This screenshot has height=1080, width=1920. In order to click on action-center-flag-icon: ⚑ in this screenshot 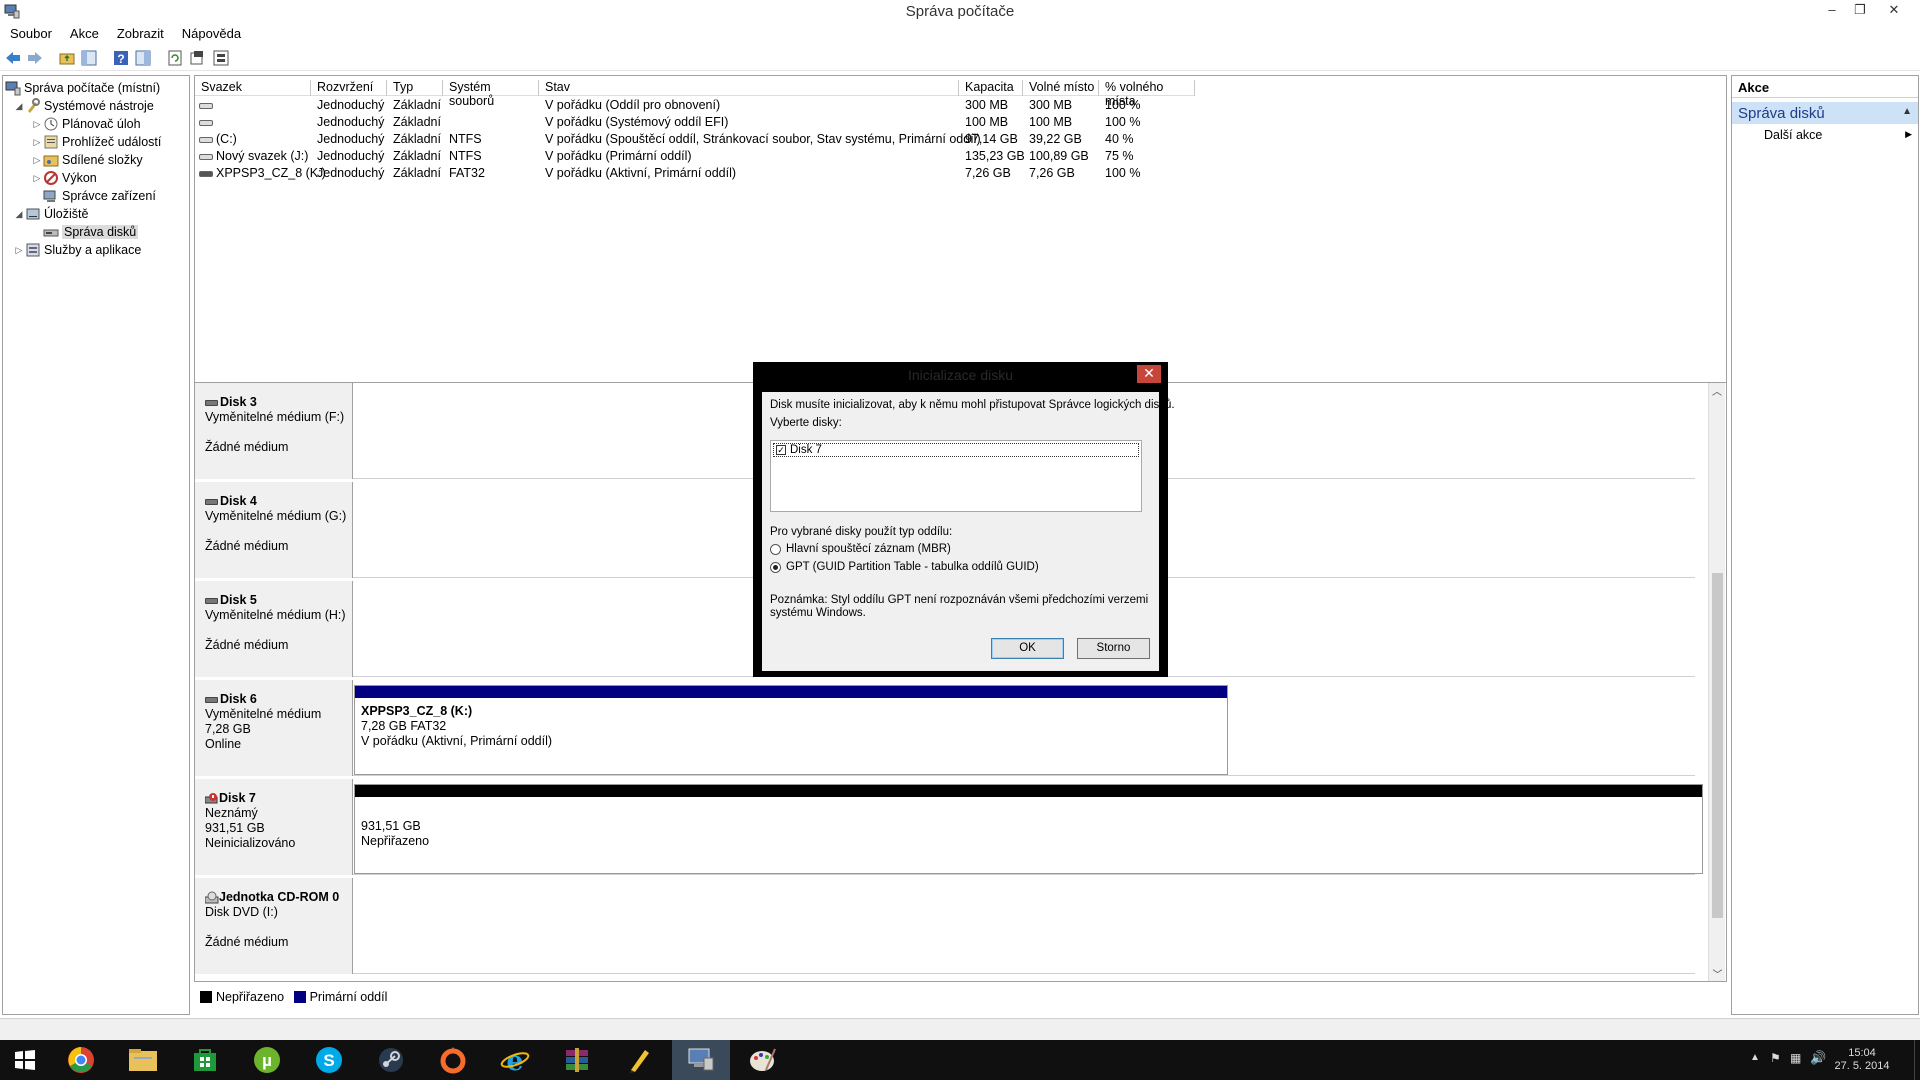, I will do `click(1775, 1058)`.